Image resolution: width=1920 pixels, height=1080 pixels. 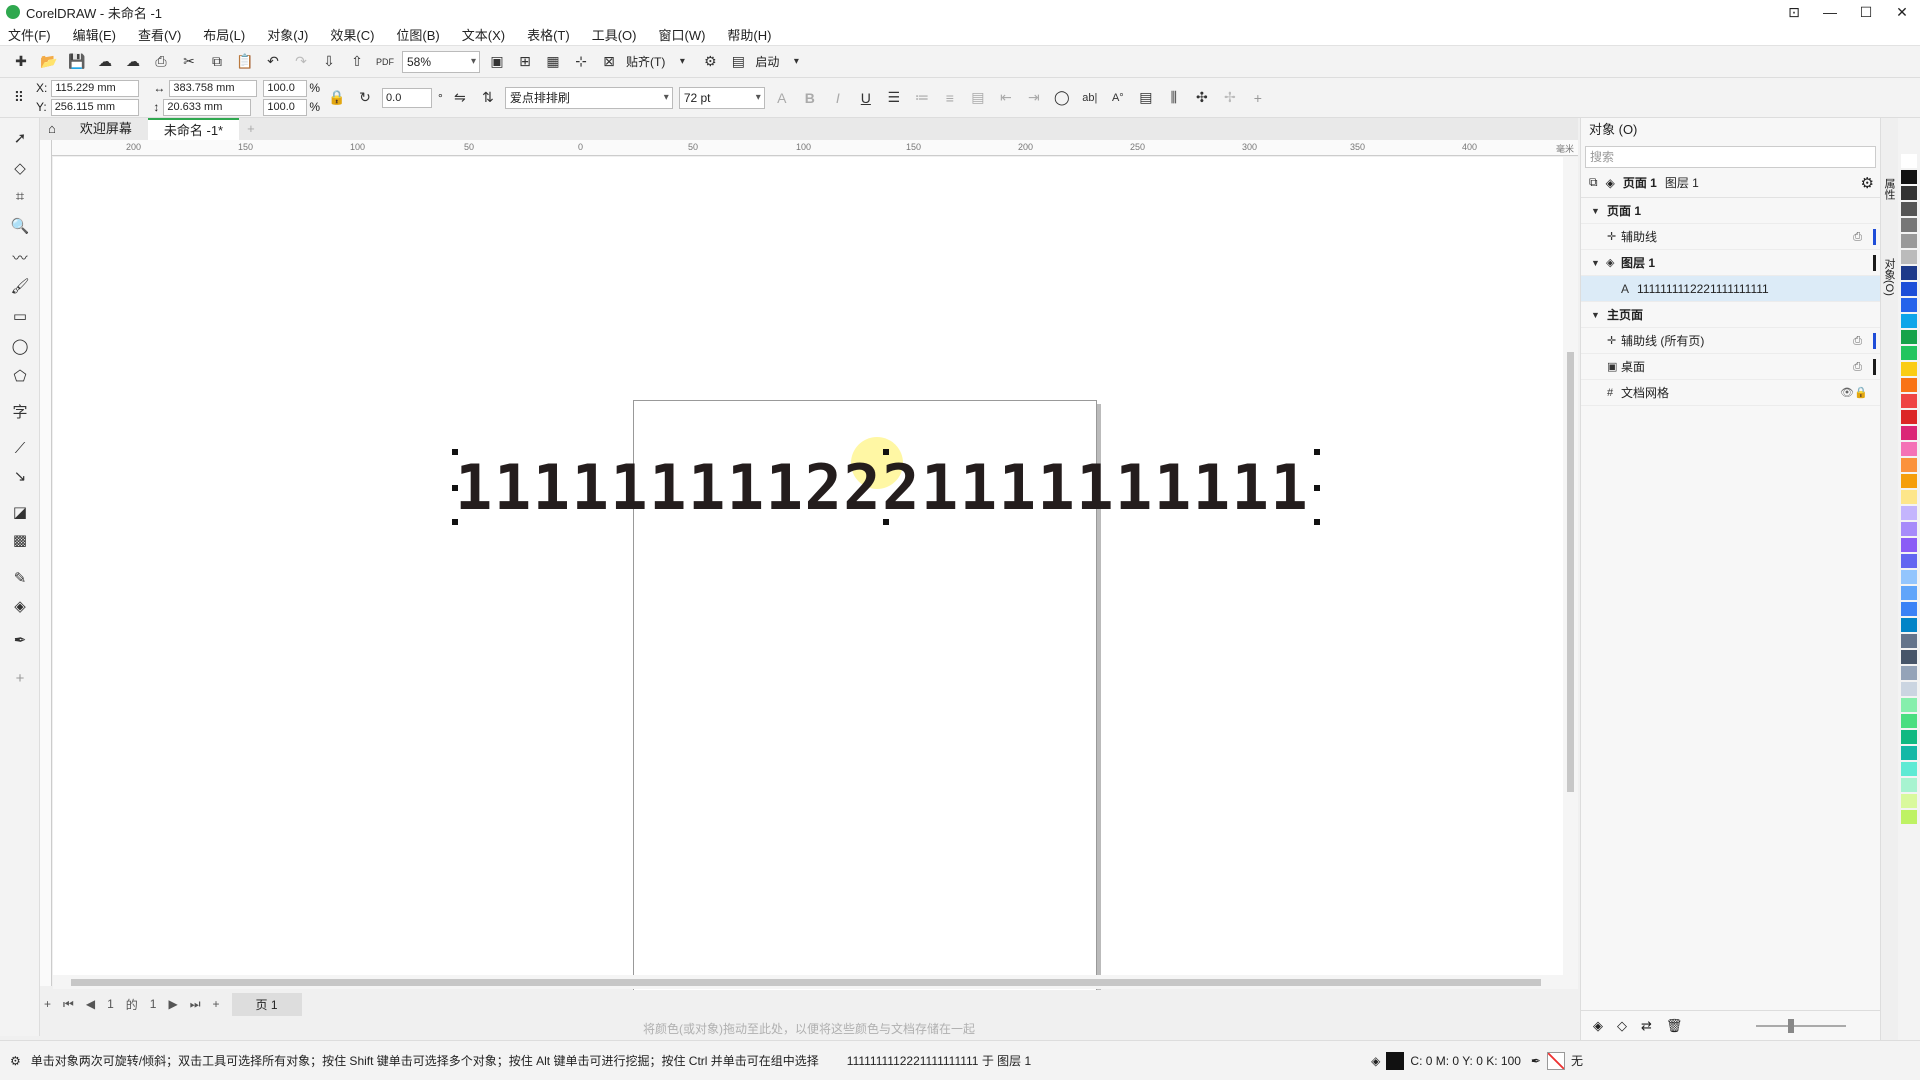 I want to click on width-field: 383.758 mm, so click(x=213, y=88).